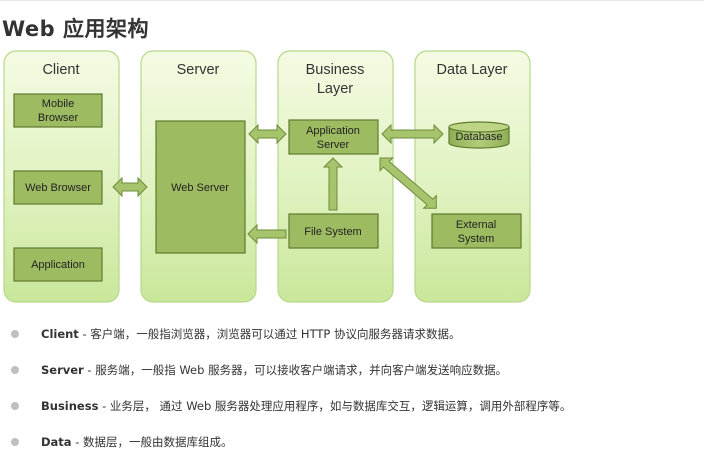 The width and height of the screenshot is (704, 459). I want to click on server-column-title: Server, so click(198, 70).